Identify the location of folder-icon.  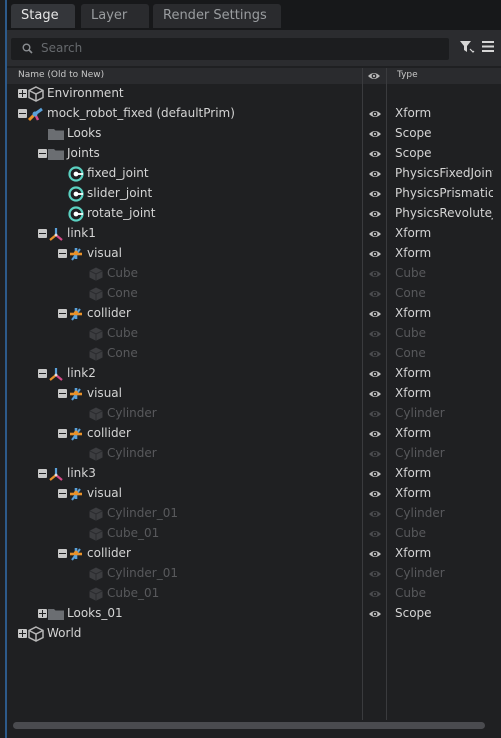
(56, 134).